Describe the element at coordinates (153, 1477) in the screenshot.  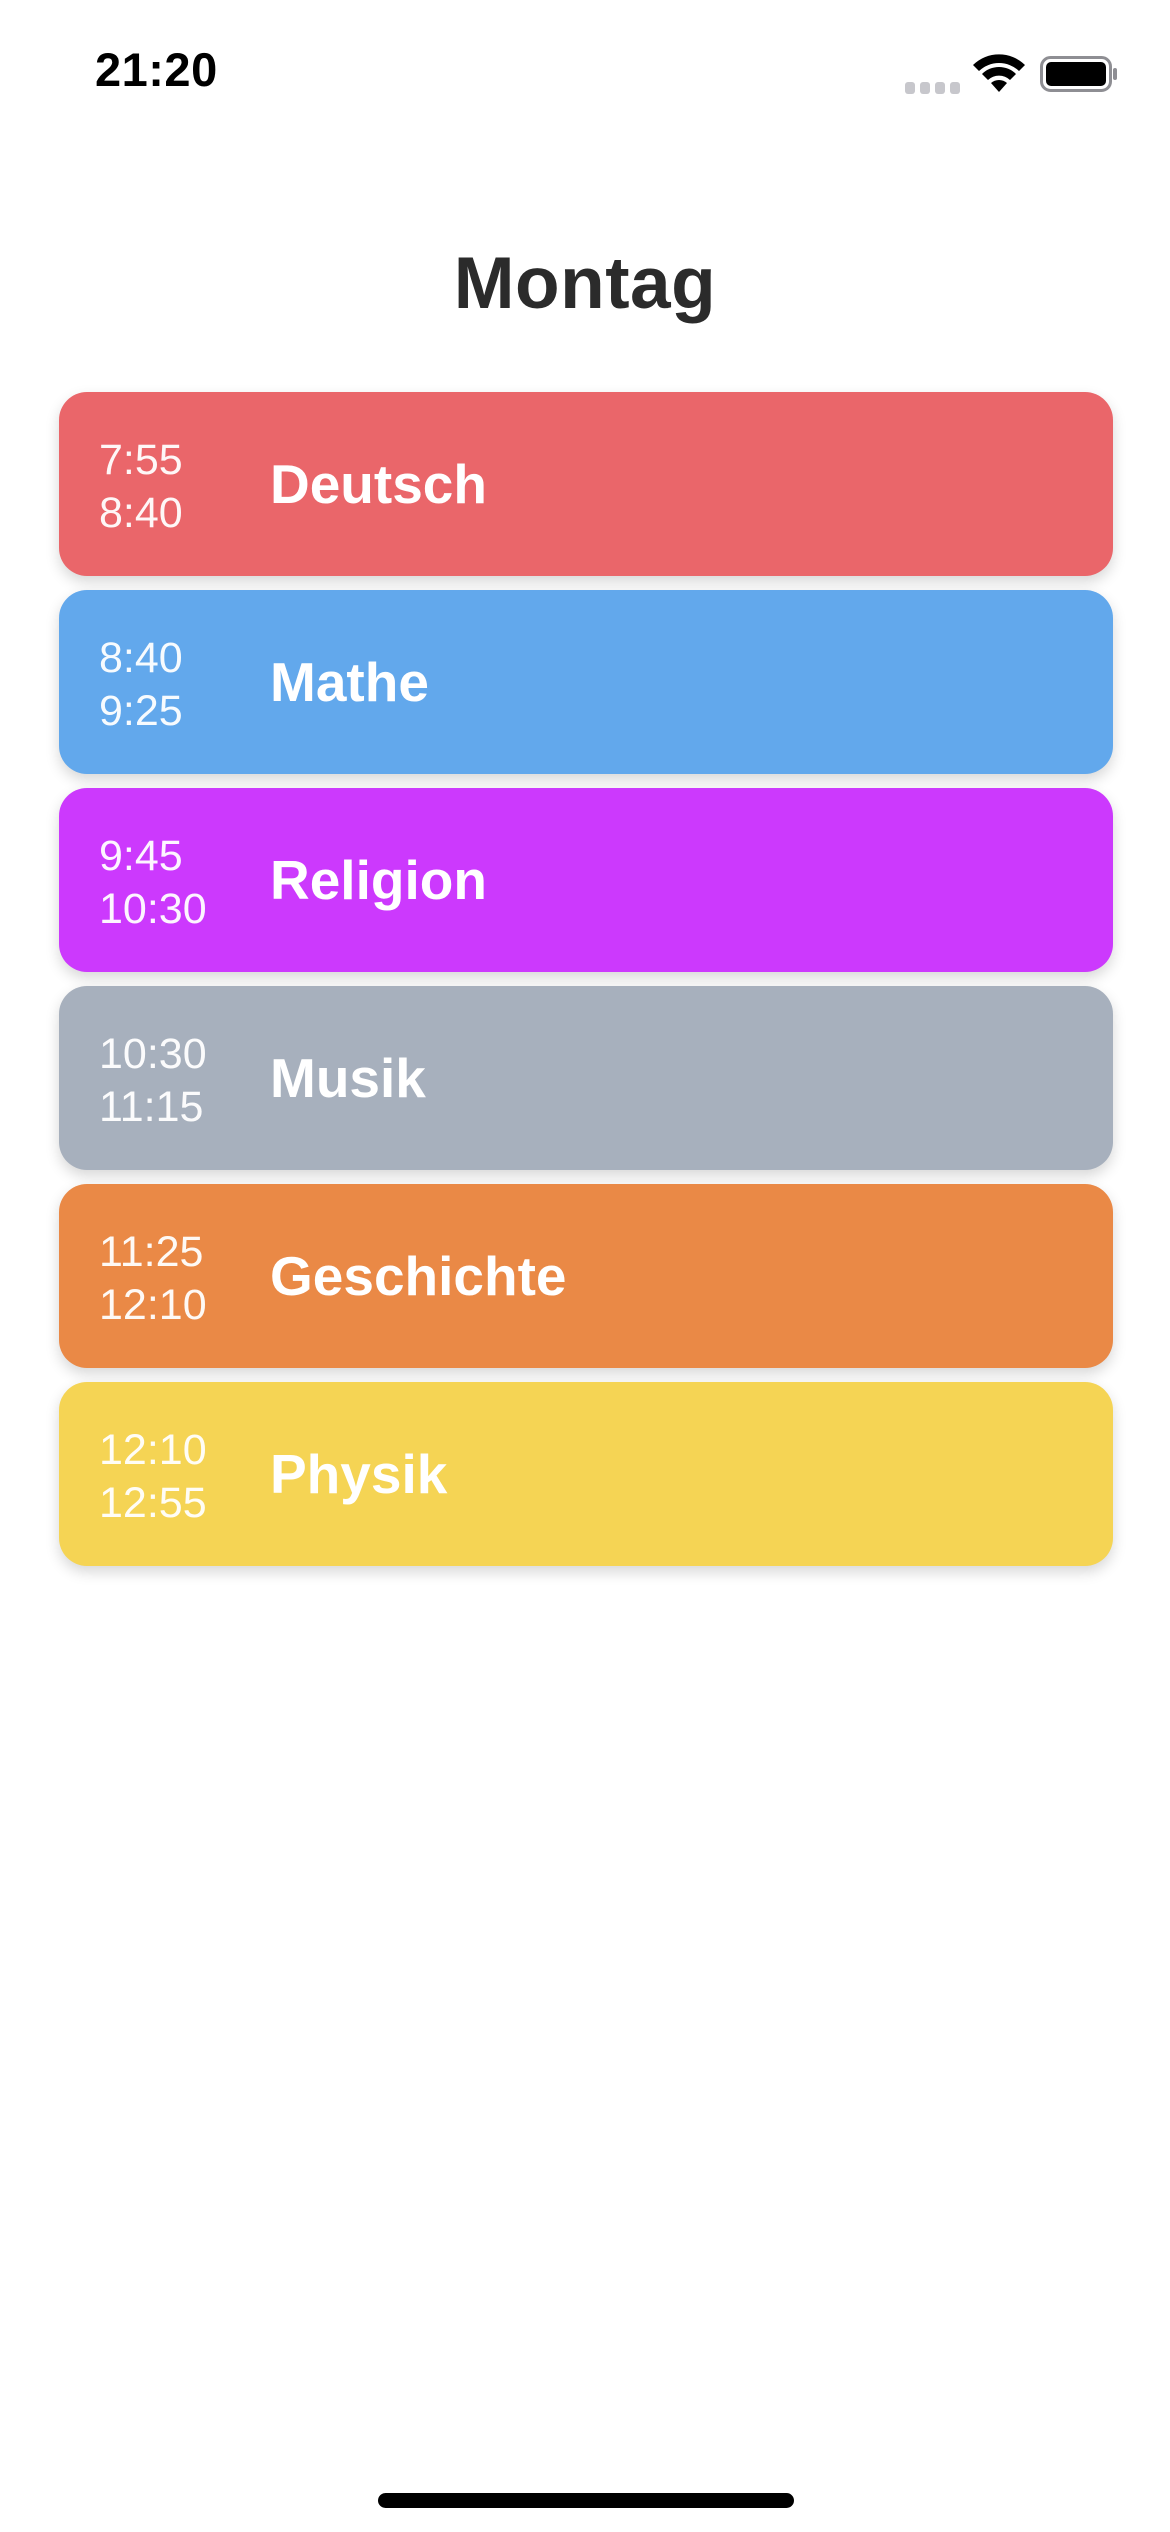
I see `lesson-times: 12:10 12:55` at that location.